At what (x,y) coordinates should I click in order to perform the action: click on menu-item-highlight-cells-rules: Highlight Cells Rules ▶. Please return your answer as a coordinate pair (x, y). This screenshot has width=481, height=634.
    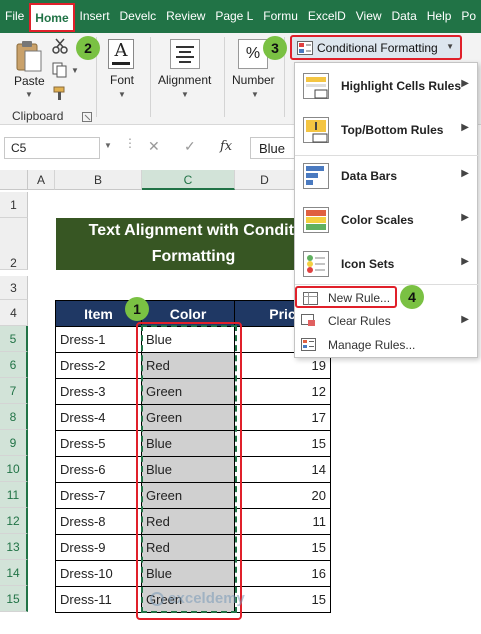
    Looking at the image, I should click on (387, 87).